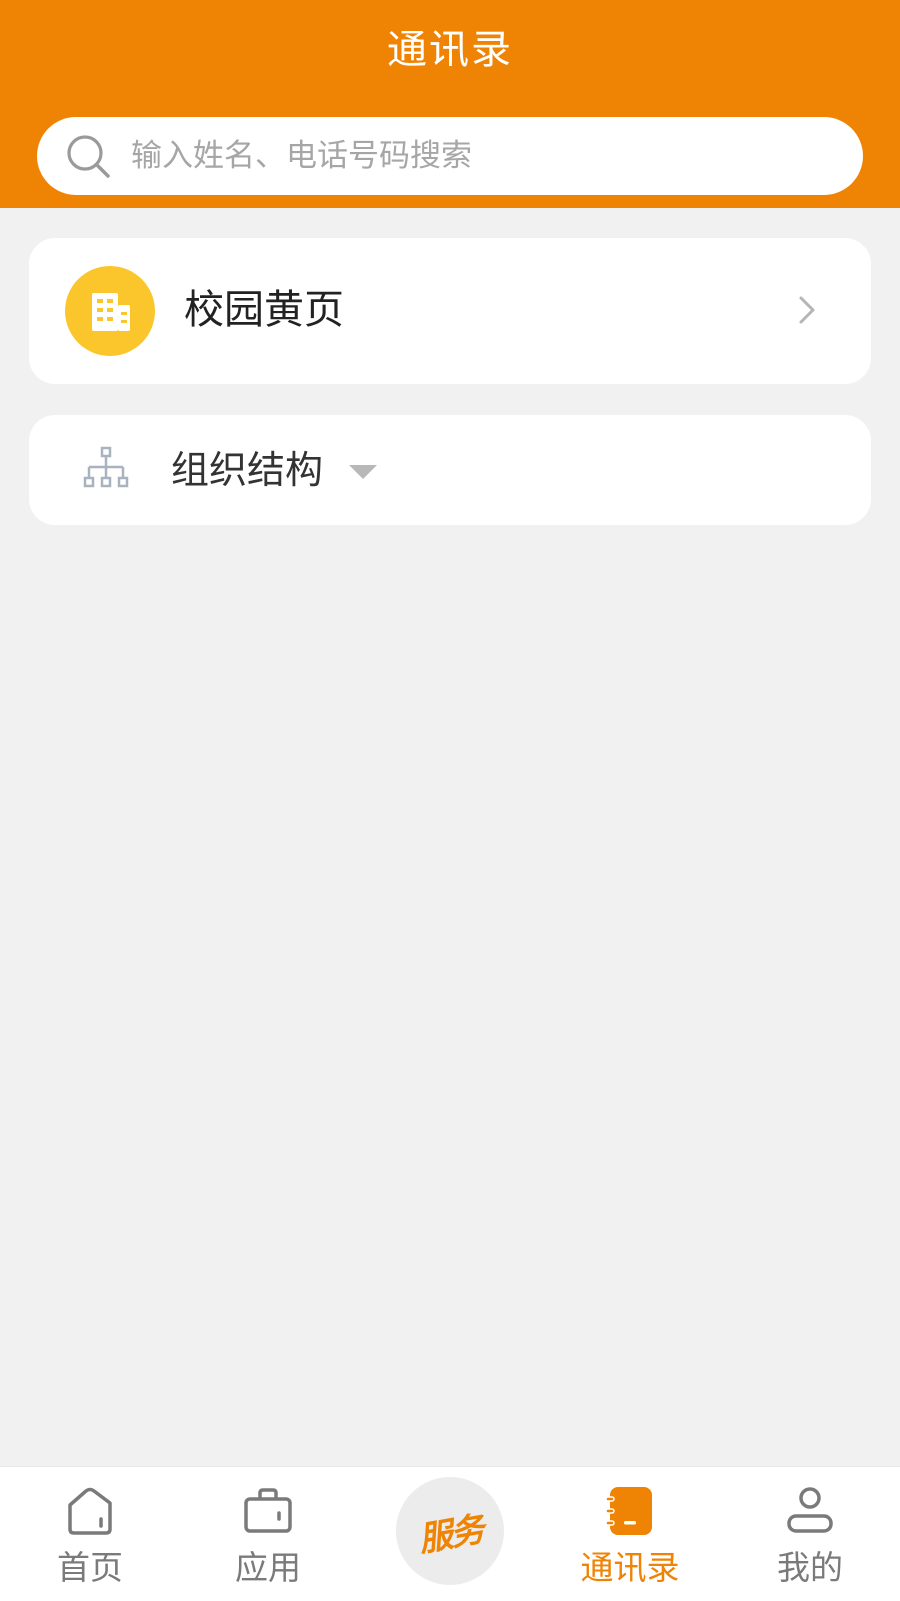 This screenshot has width=900, height=1601. Describe the element at coordinates (450, 311) in the screenshot. I see `yellow-pages-entry: 校园黄页` at that location.